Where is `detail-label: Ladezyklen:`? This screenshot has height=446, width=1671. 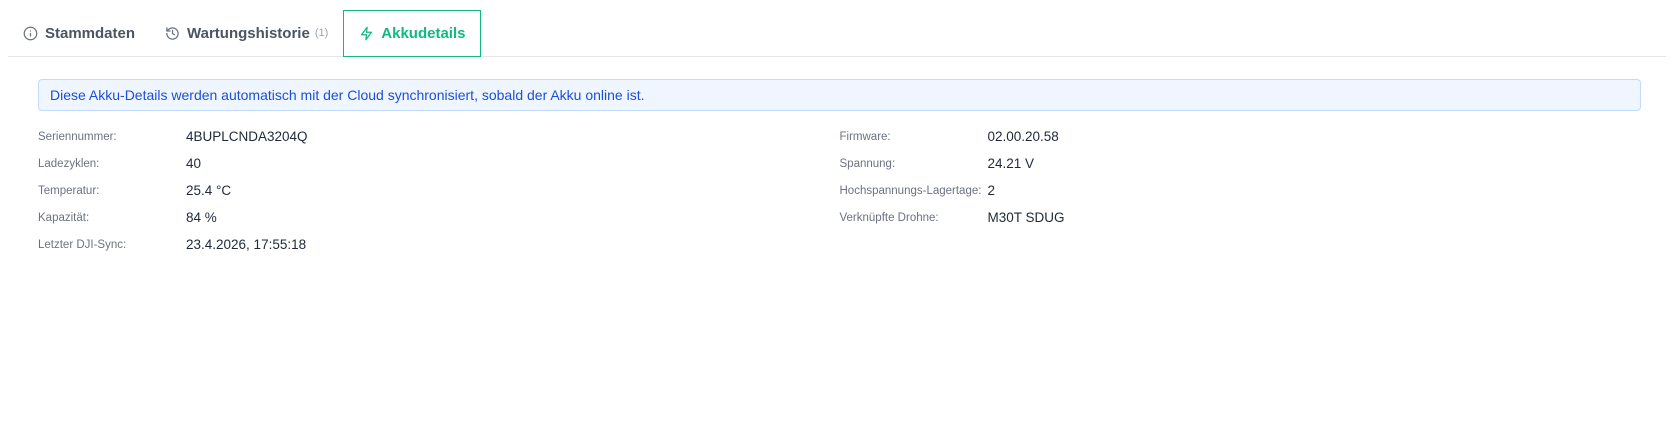
detail-label: Ladezyklen: is located at coordinates (69, 163).